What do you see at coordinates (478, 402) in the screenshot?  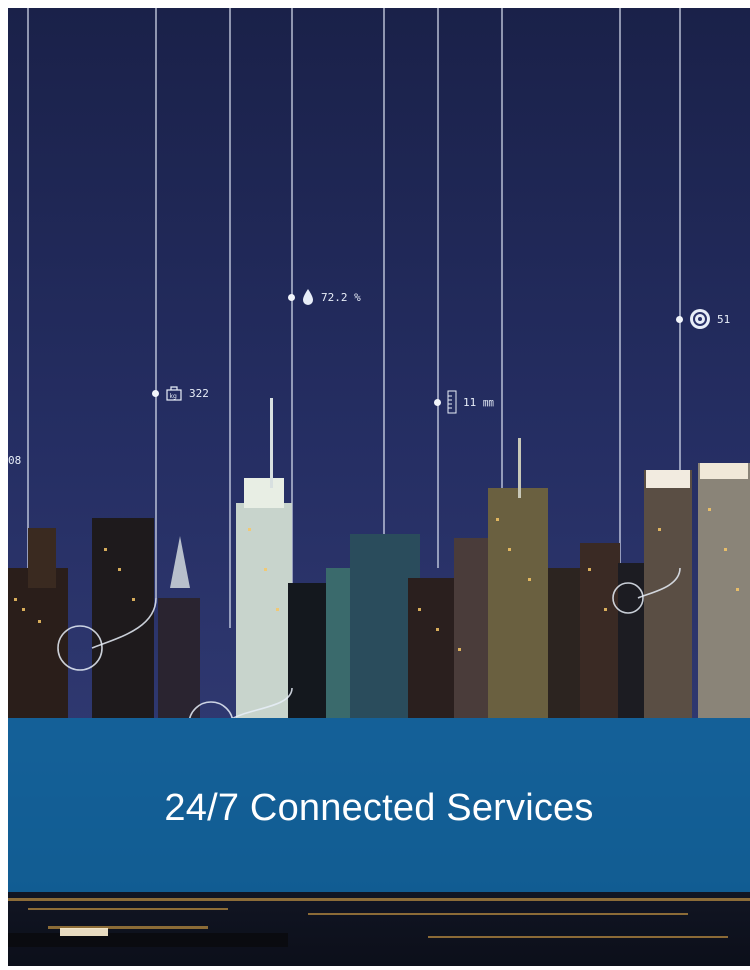 I see `level-metric-value: 11 ㎜` at bounding box center [478, 402].